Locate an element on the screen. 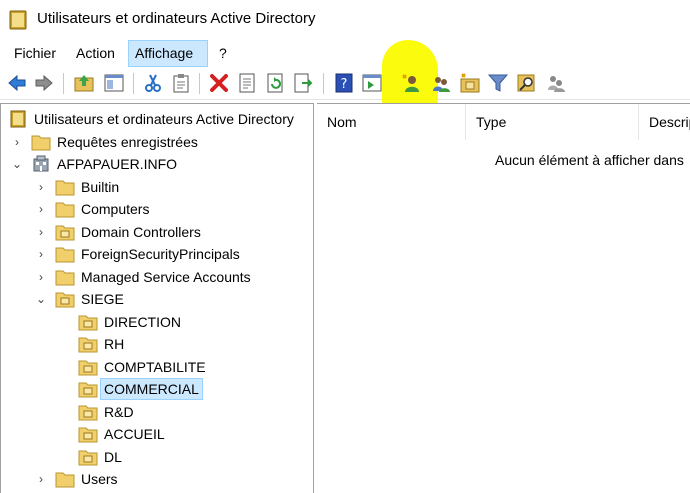  tree-item-label: ForeignSecurityPrincipals is located at coordinates (160, 254).